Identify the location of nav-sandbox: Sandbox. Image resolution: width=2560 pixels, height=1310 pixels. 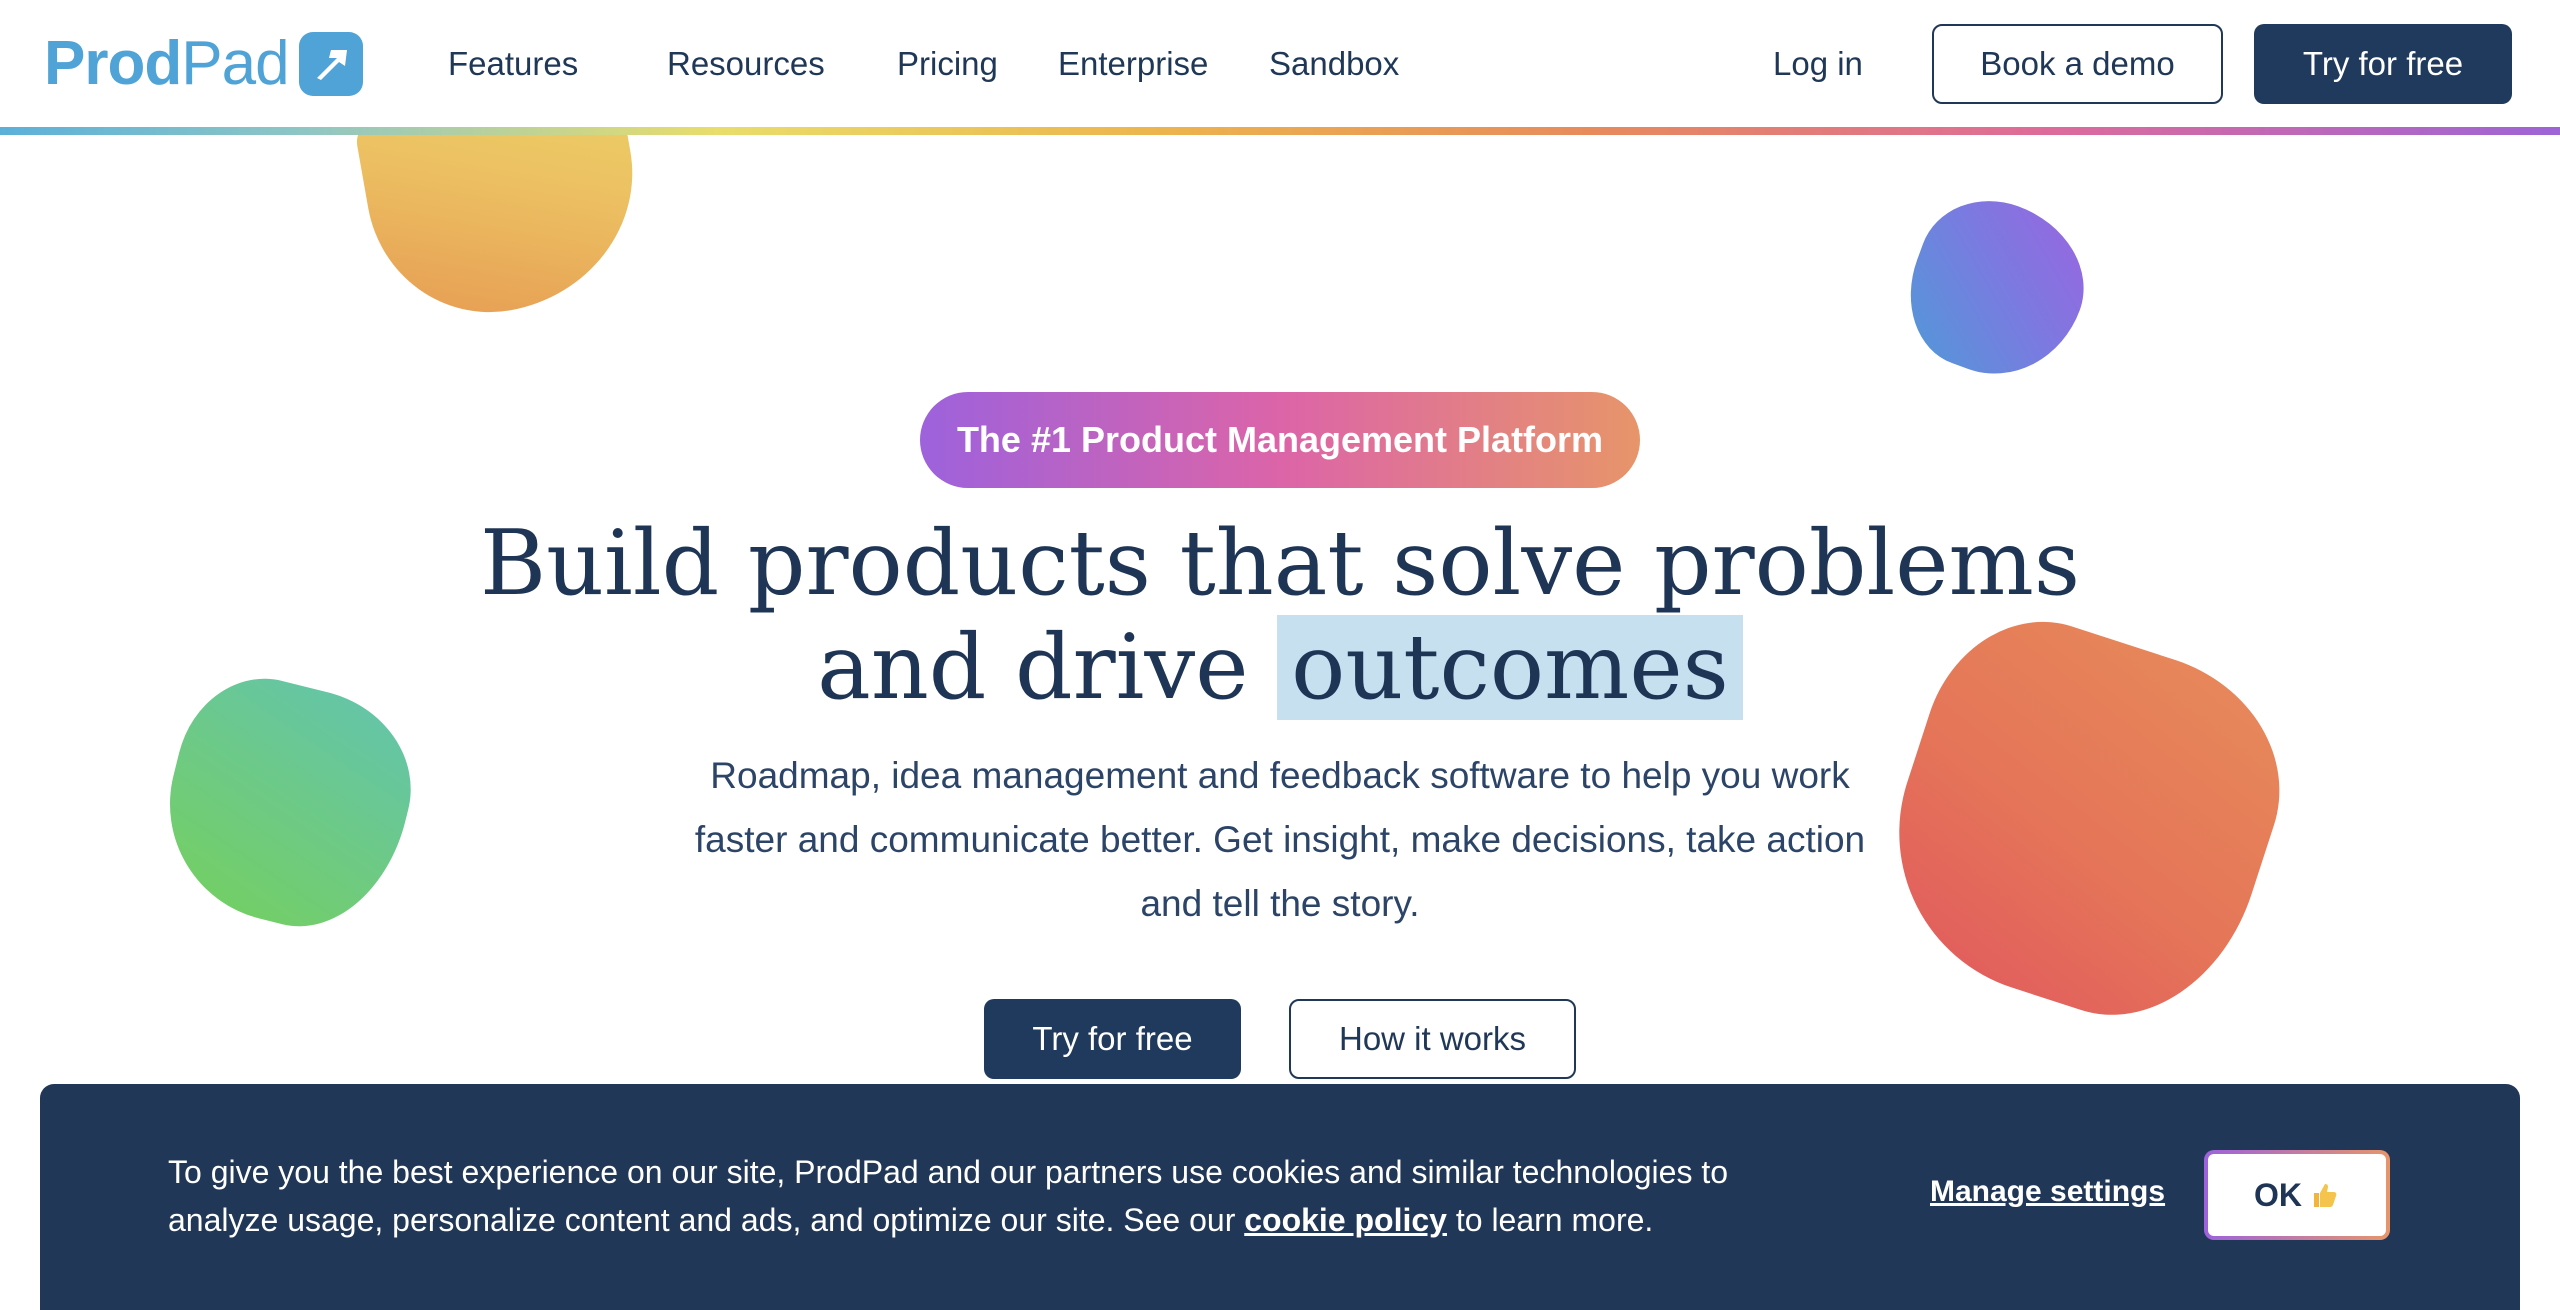
(1334, 64).